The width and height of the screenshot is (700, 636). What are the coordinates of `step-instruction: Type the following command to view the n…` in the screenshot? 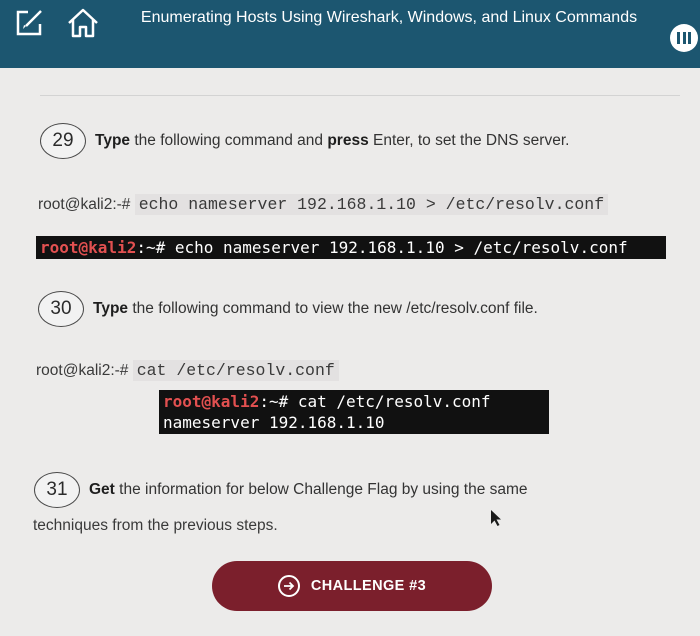 It's located at (315, 308).